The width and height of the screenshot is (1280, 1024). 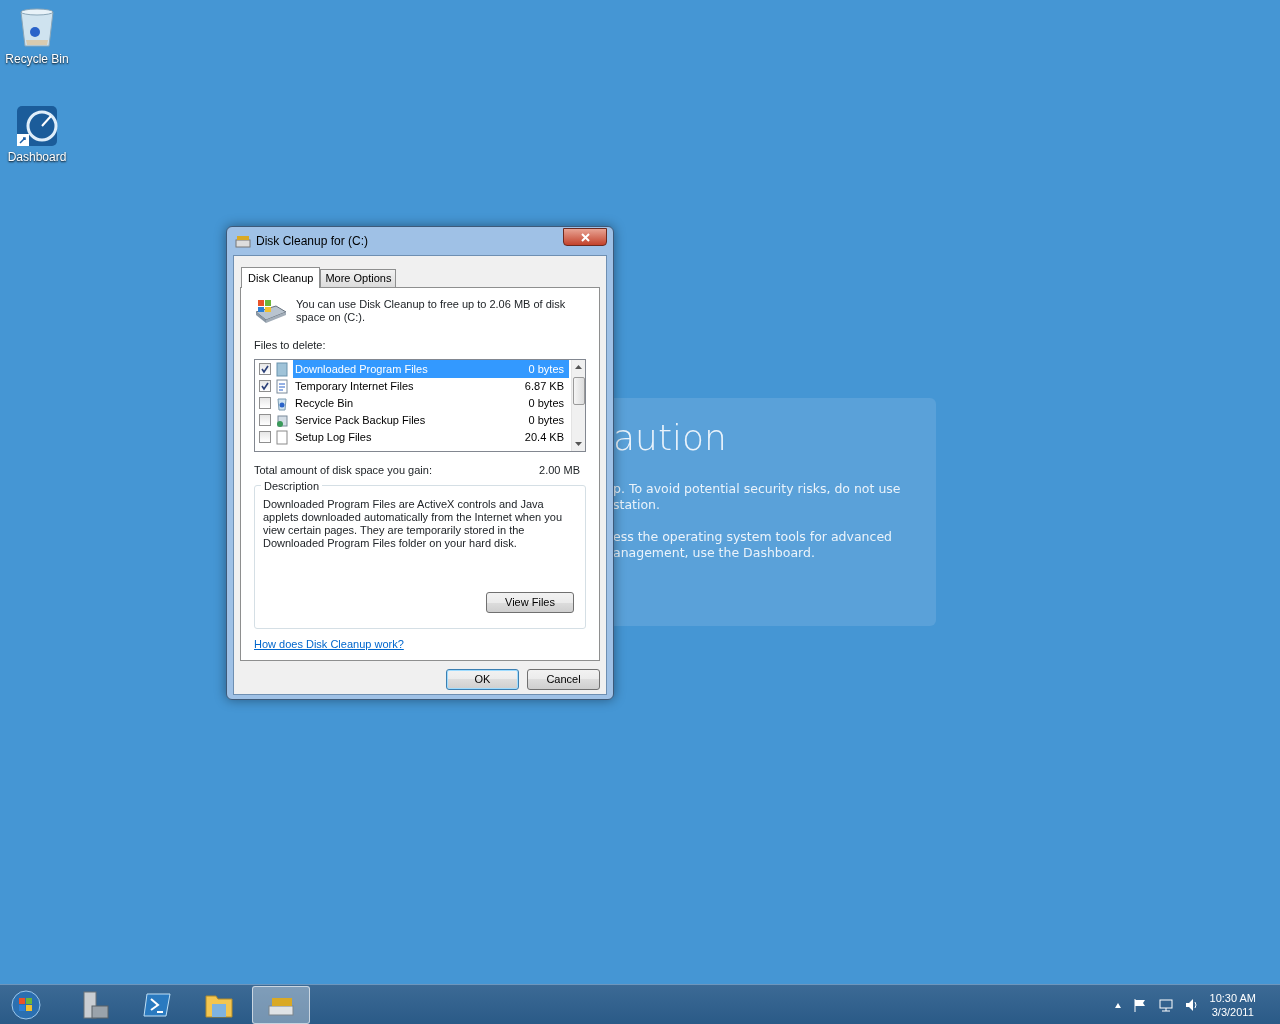 I want to click on view-files-button: View Files, so click(x=530, y=602).